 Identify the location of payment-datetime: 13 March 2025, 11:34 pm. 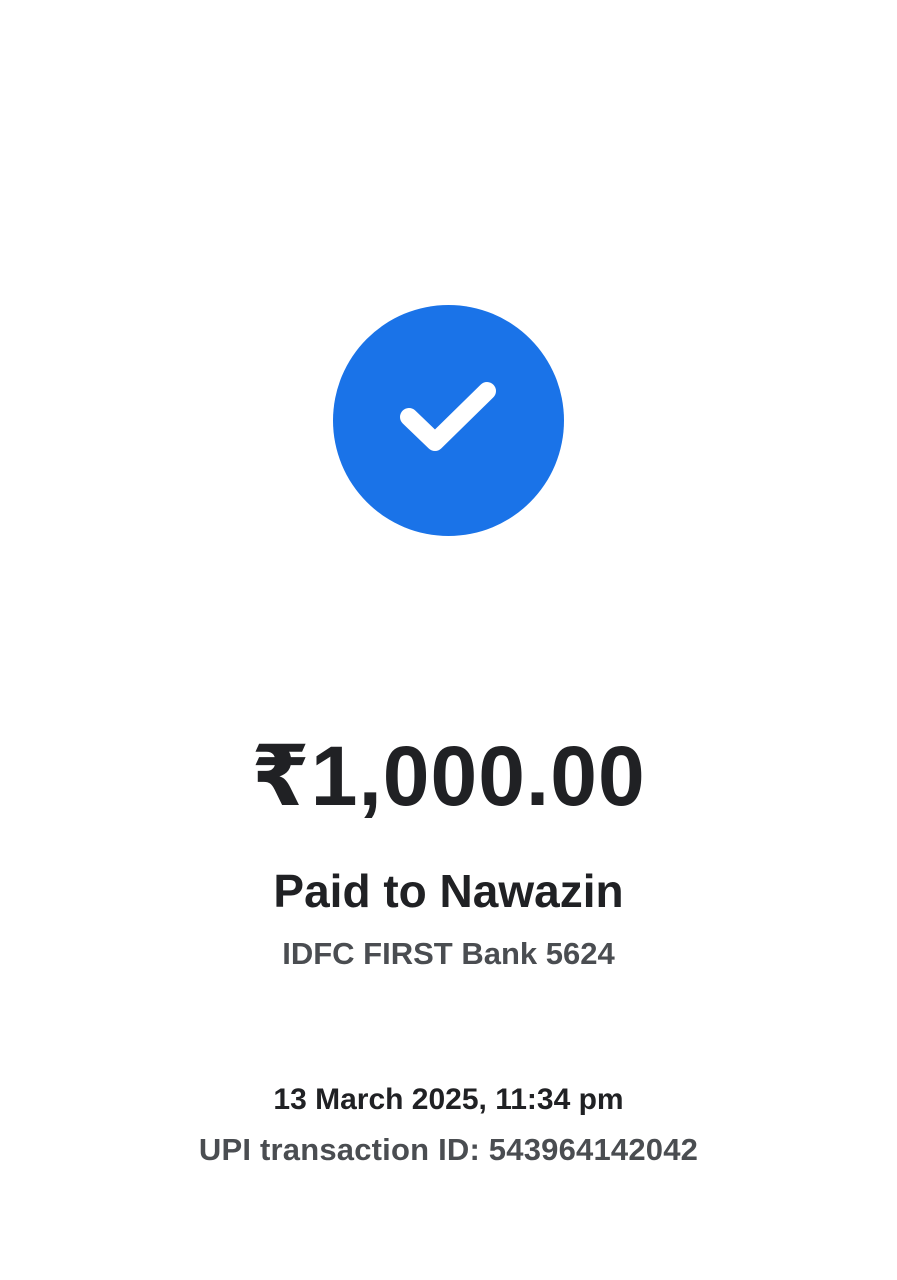
(448, 1099).